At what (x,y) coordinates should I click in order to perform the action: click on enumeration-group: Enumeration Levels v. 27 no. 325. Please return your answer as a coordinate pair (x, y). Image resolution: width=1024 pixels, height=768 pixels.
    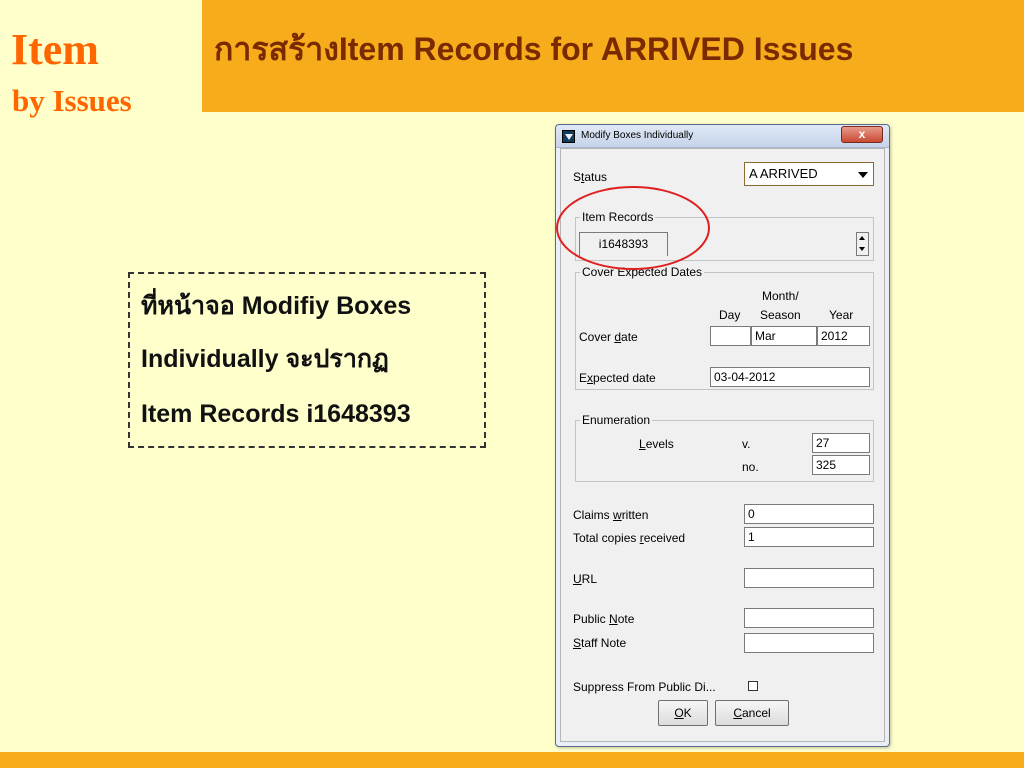
    Looking at the image, I should click on (724, 448).